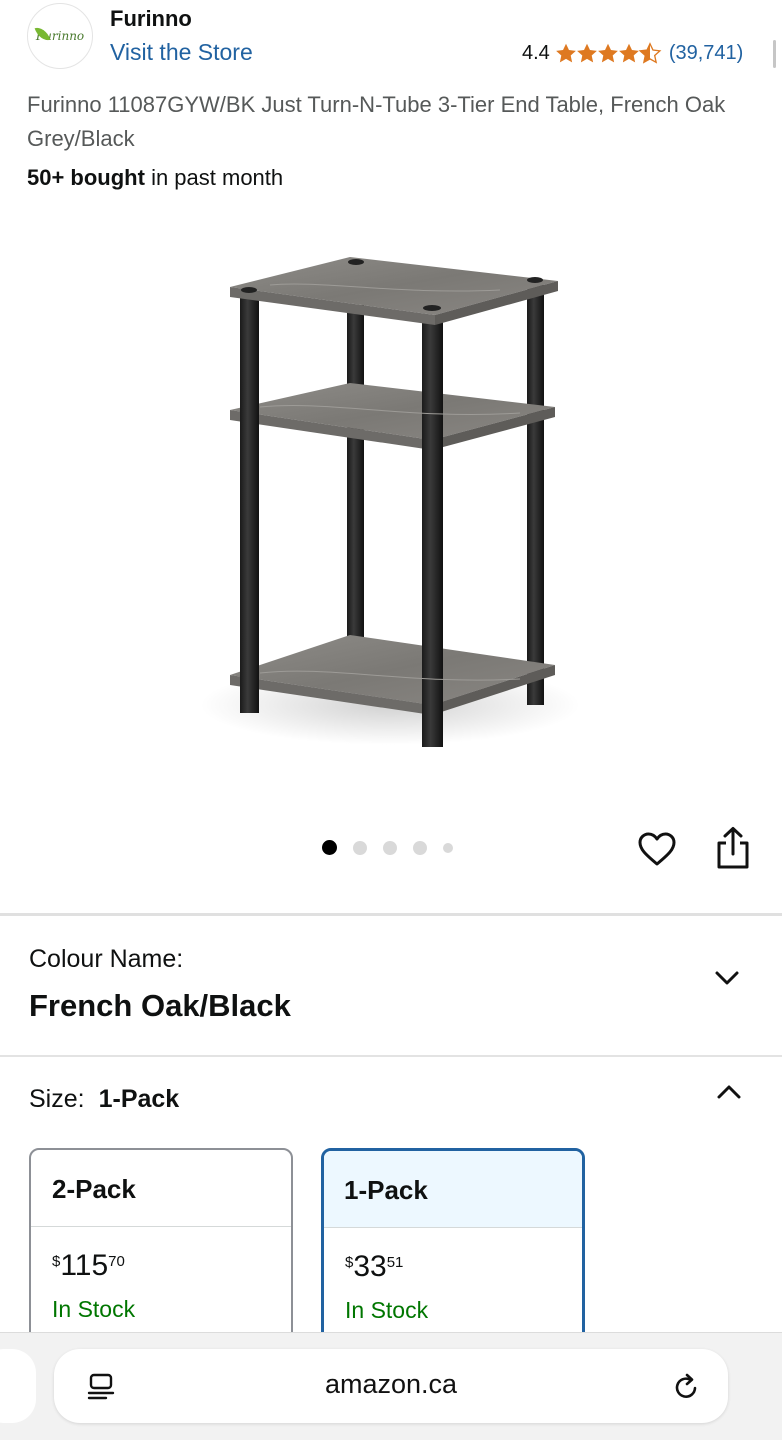  I want to click on price-fraction: 70, so click(116, 1261).